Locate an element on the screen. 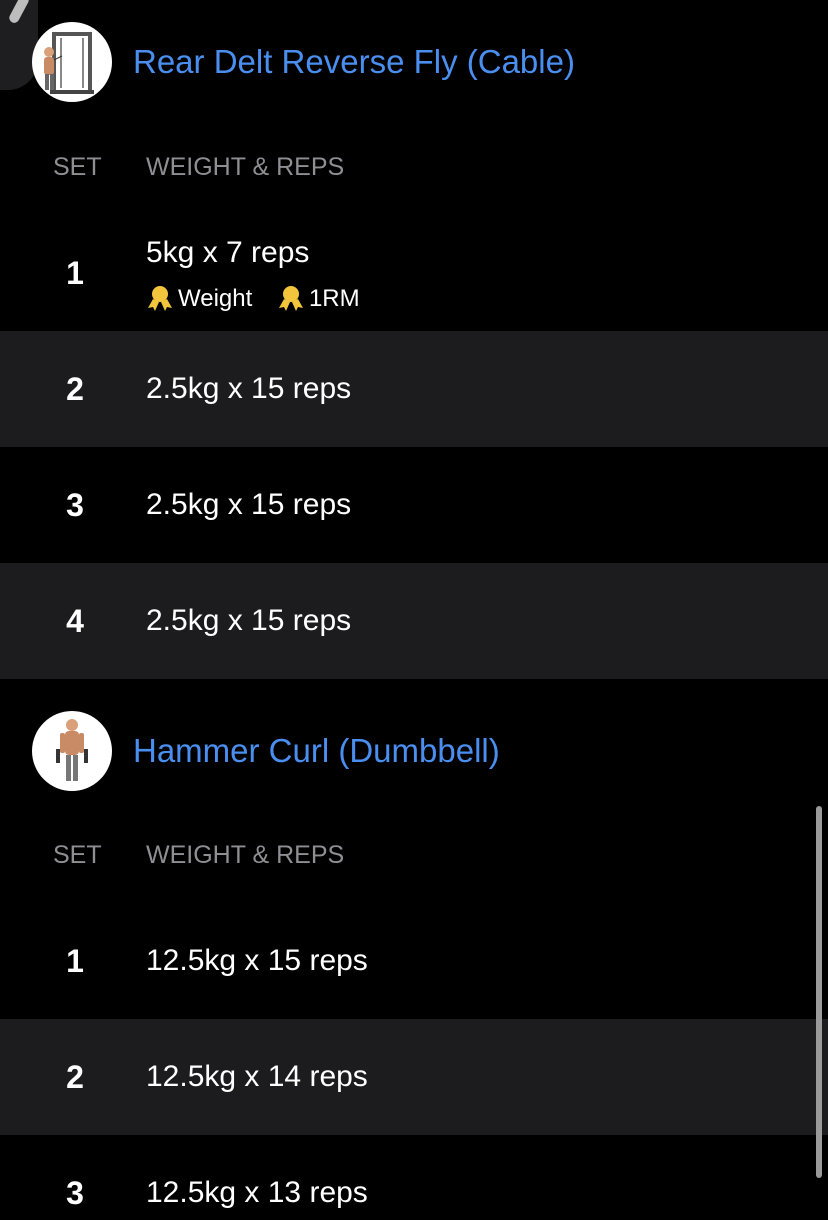  dumbbell-exercise-thumbnail-icon is located at coordinates (72, 751).